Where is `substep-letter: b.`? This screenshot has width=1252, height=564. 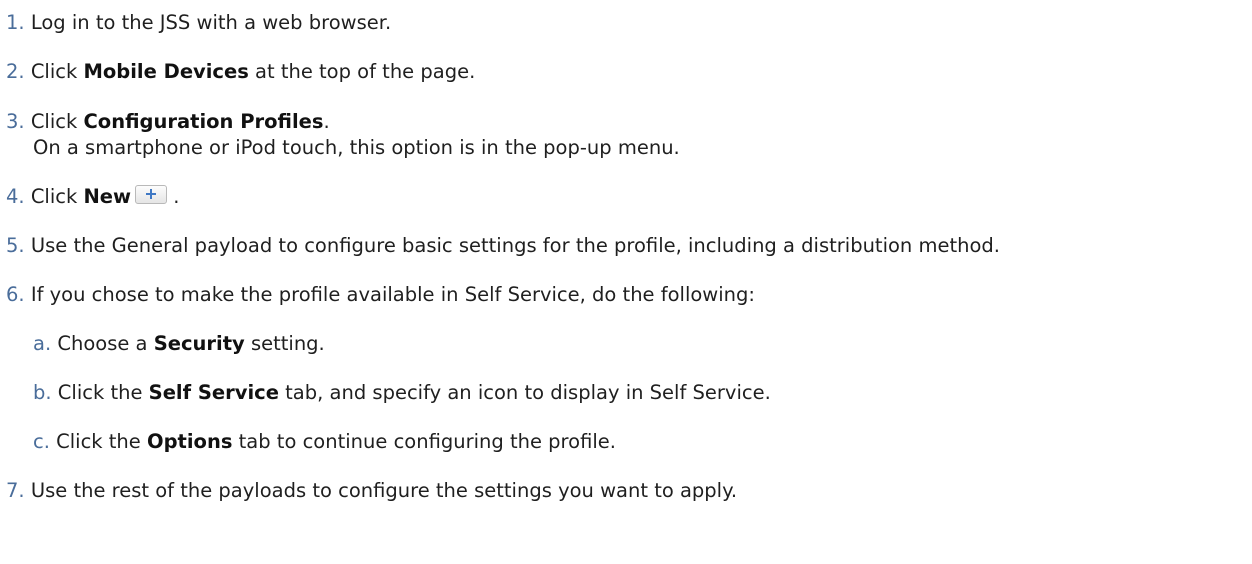
substep-letter: b. is located at coordinates (42, 392).